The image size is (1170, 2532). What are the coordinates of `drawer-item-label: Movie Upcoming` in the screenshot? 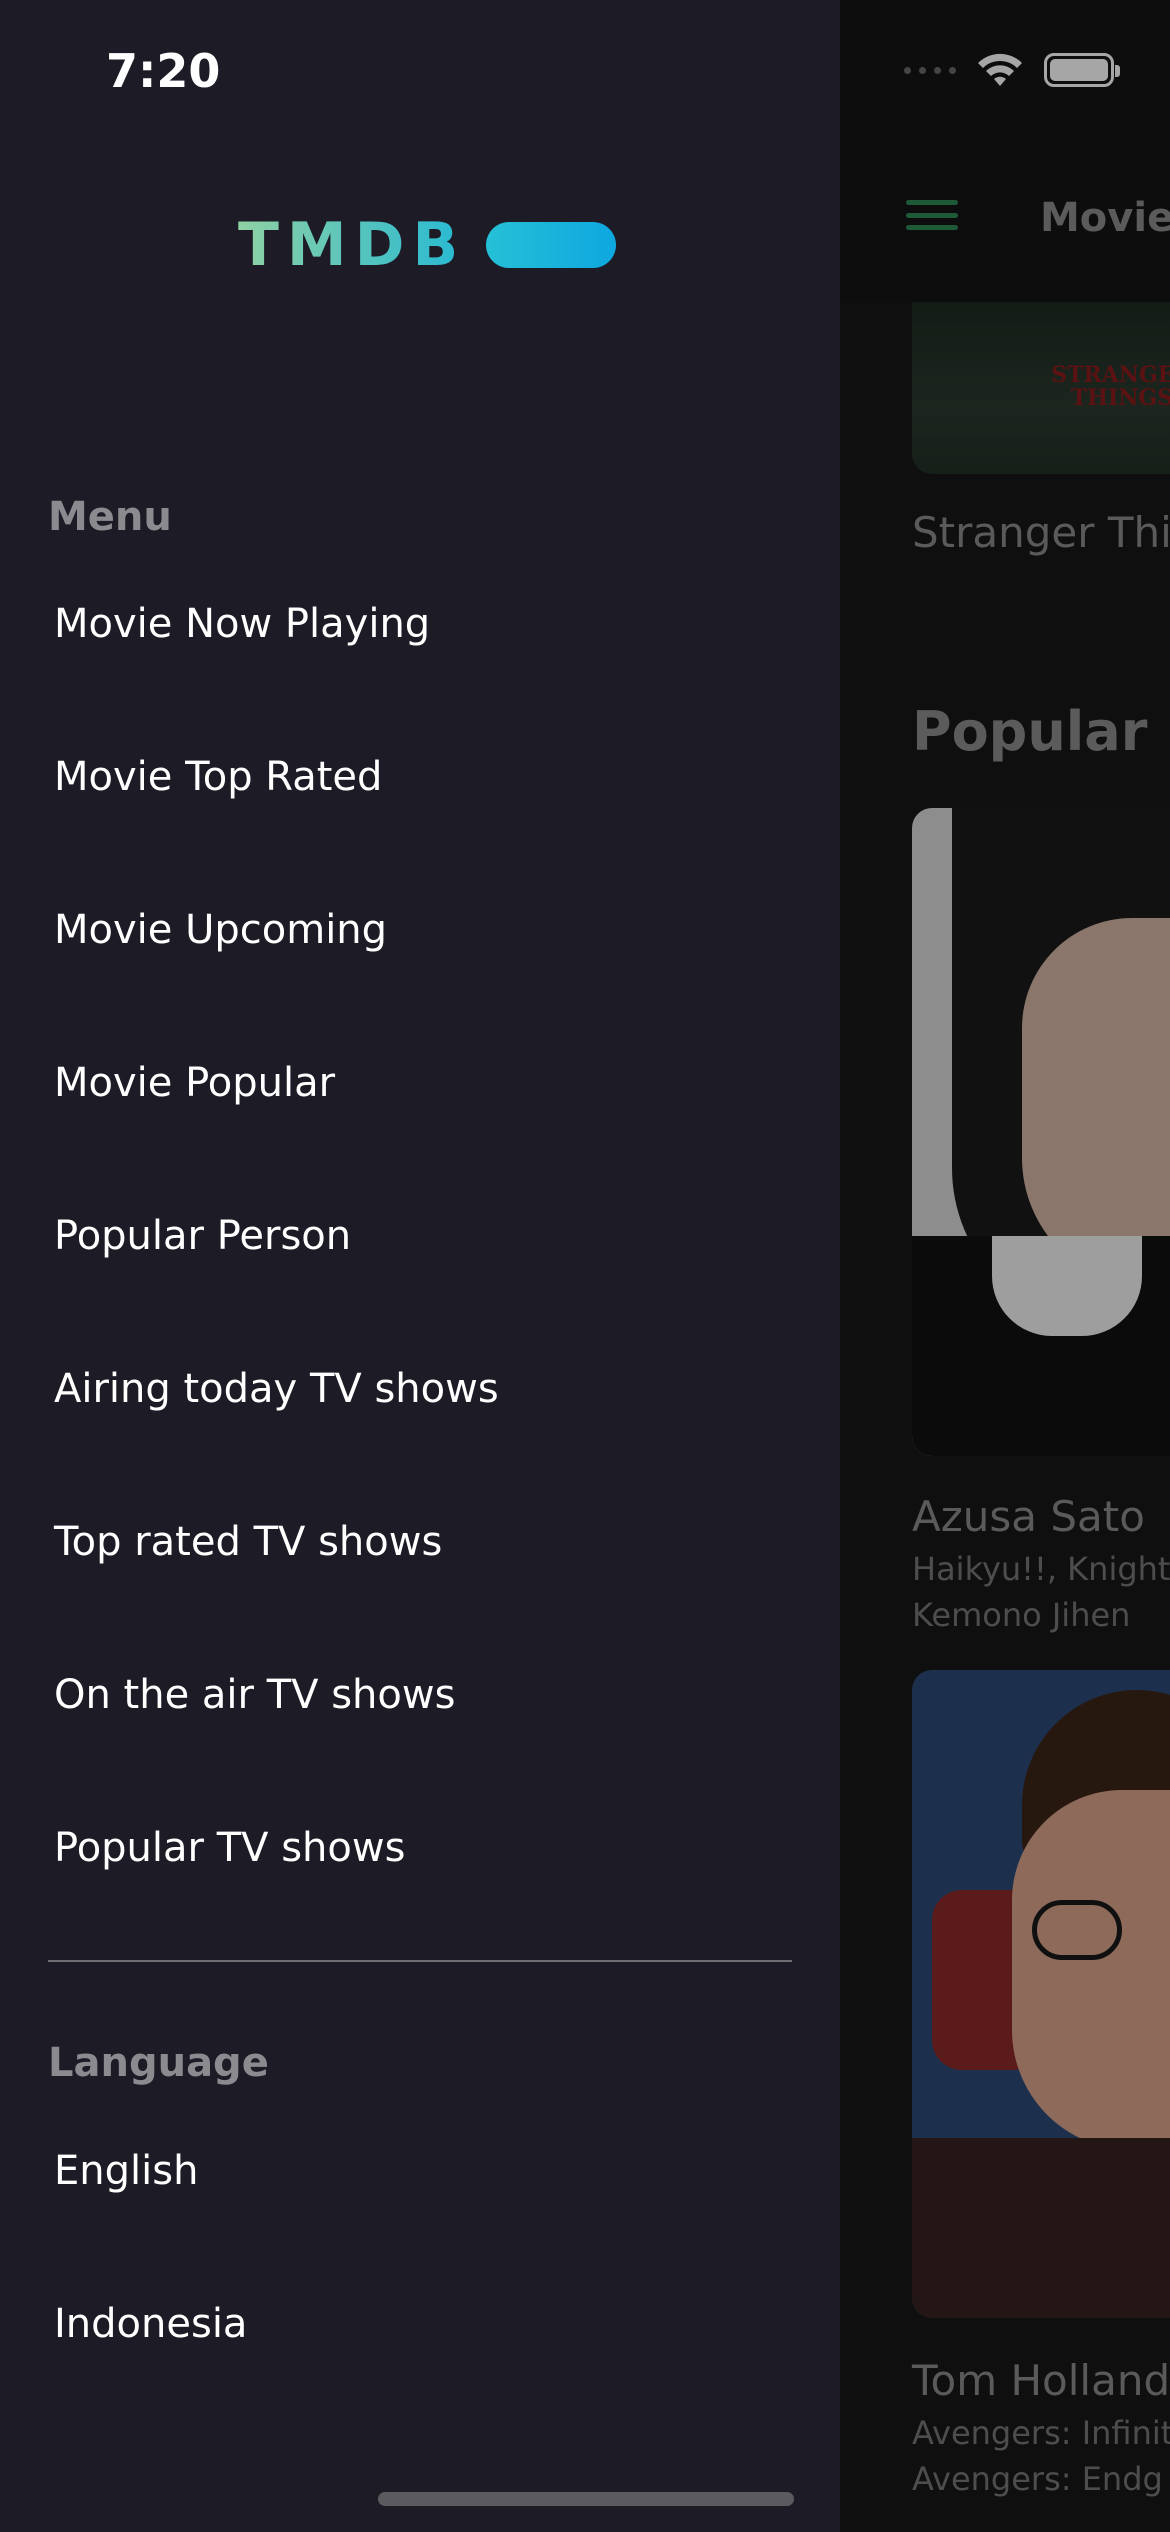 It's located at (221, 930).